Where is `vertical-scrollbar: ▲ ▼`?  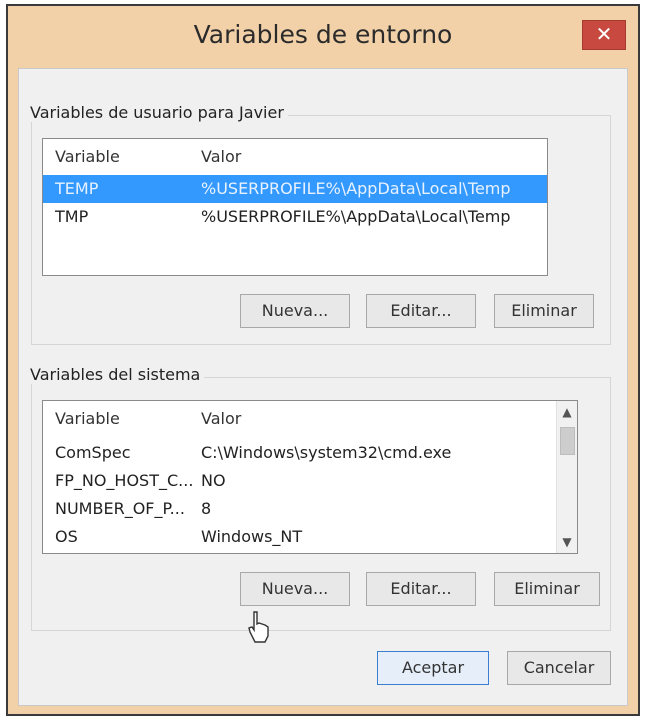 vertical-scrollbar: ▲ ▼ is located at coordinates (566, 477).